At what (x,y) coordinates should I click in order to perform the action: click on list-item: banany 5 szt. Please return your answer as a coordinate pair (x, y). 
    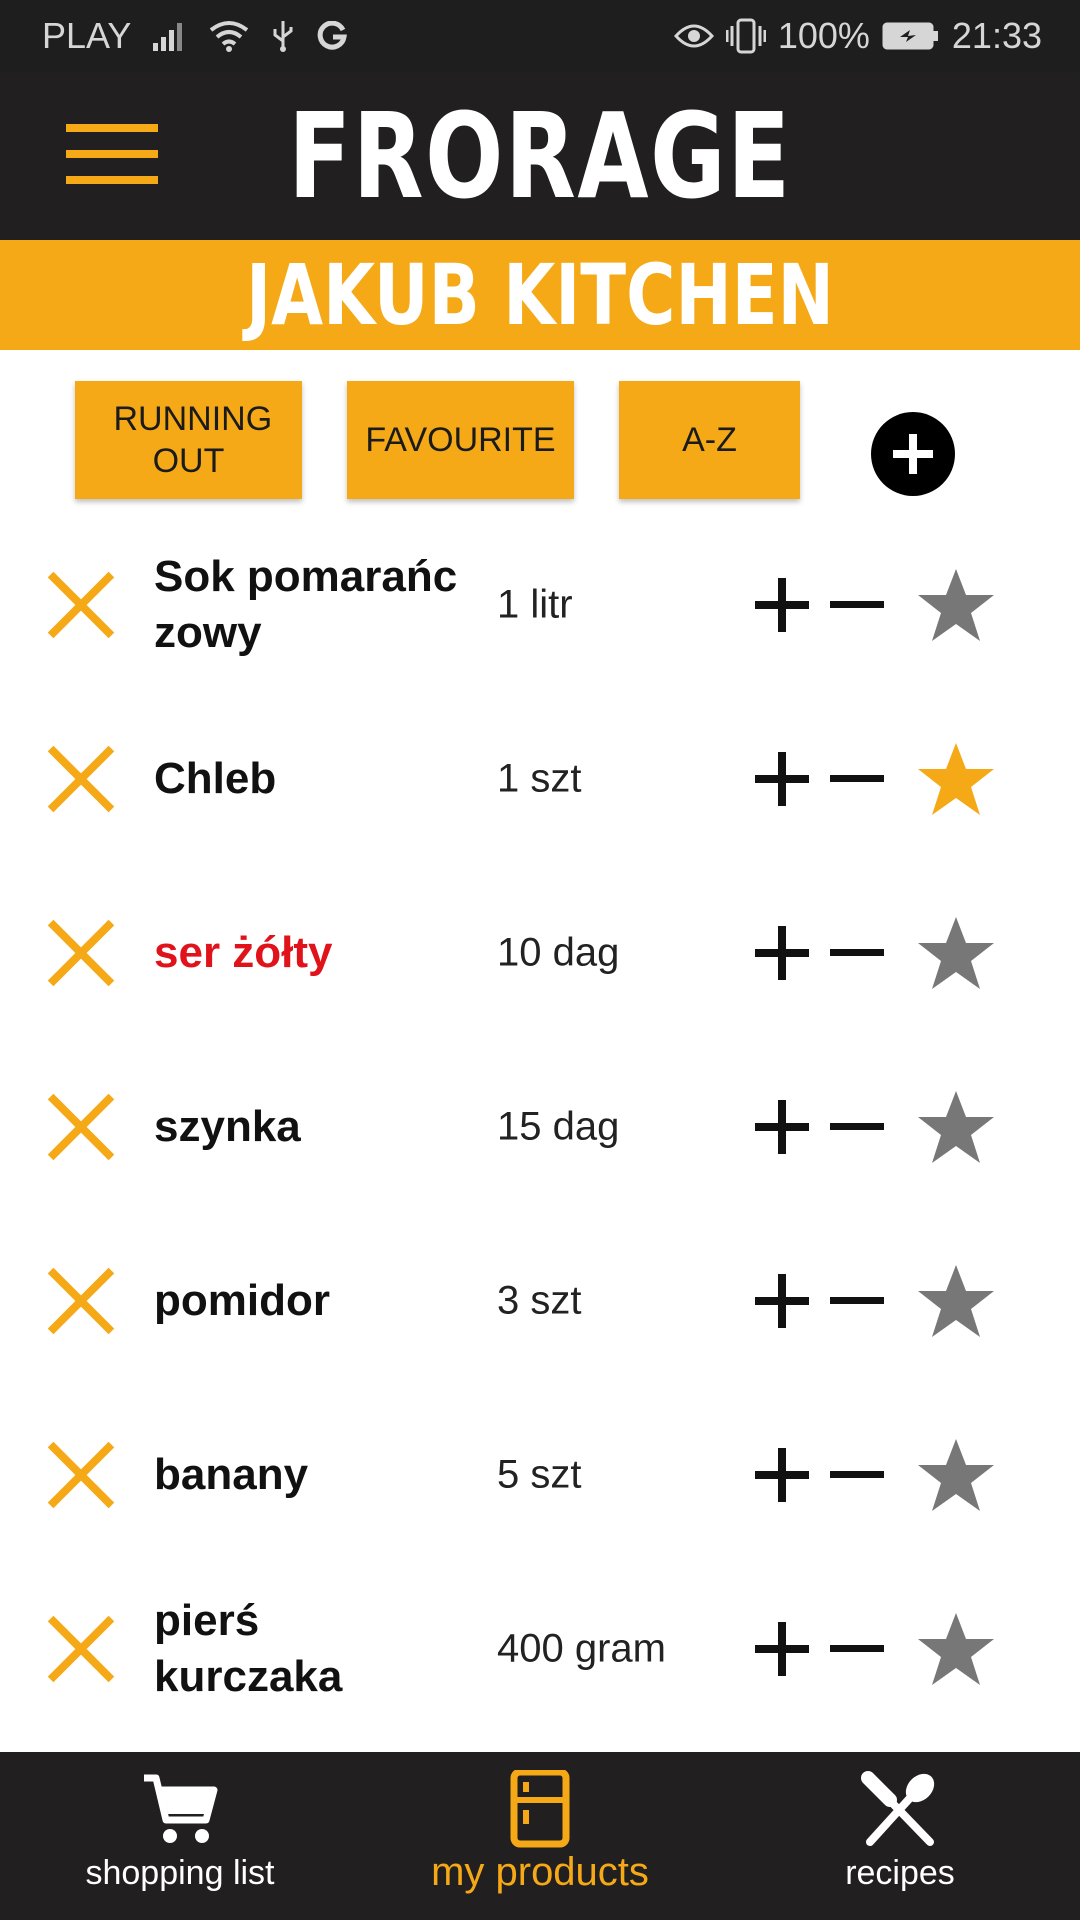
    Looking at the image, I should click on (540, 1475).